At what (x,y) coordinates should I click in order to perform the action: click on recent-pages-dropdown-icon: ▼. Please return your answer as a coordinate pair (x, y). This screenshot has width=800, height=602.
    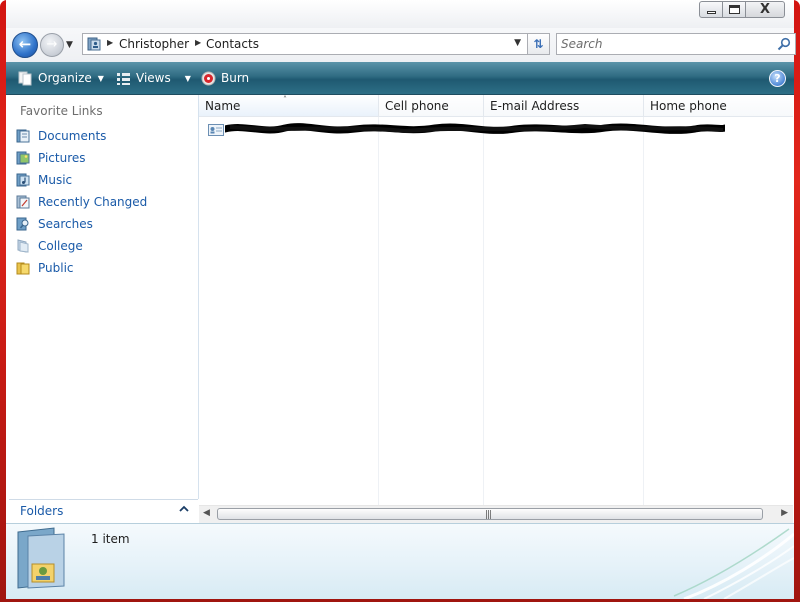
    Looking at the image, I should click on (69, 45).